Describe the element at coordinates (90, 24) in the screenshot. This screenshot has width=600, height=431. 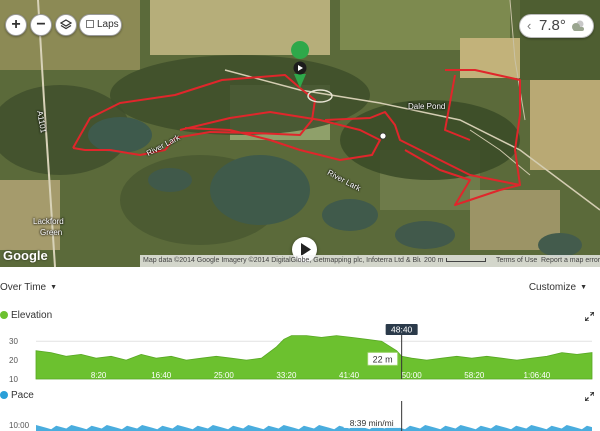
I see `laps-checkbox` at that location.